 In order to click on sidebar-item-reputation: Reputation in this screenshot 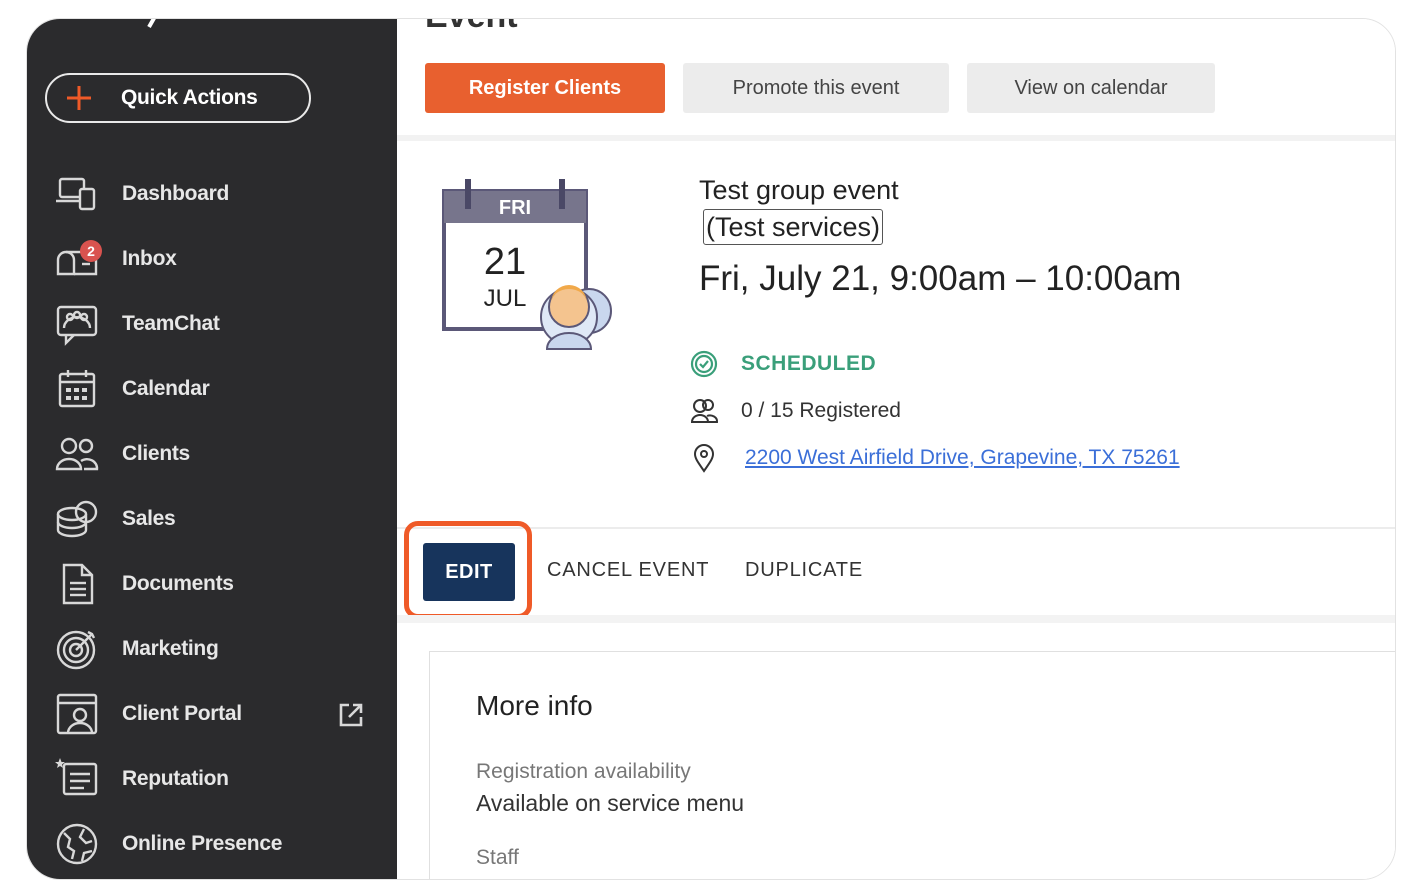, I will do `click(212, 778)`.